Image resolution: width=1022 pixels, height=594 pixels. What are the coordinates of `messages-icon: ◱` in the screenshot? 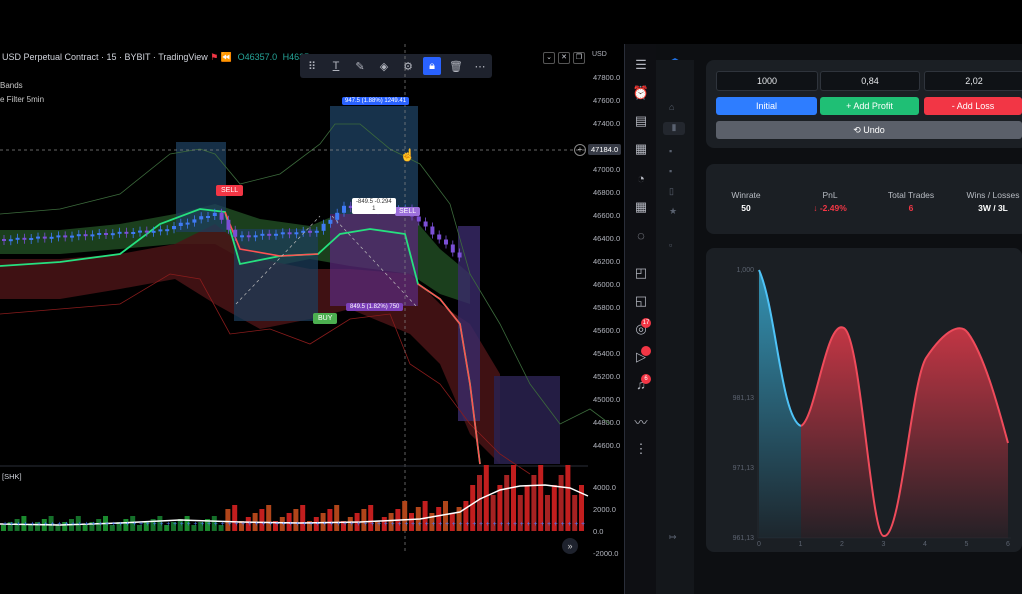 It's located at (641, 301).